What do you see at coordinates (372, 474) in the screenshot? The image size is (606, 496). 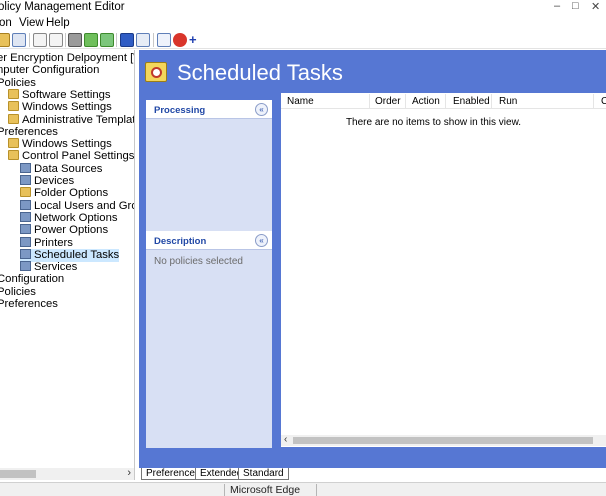 I see `view-tabs: Preferences Extended Standard` at bounding box center [372, 474].